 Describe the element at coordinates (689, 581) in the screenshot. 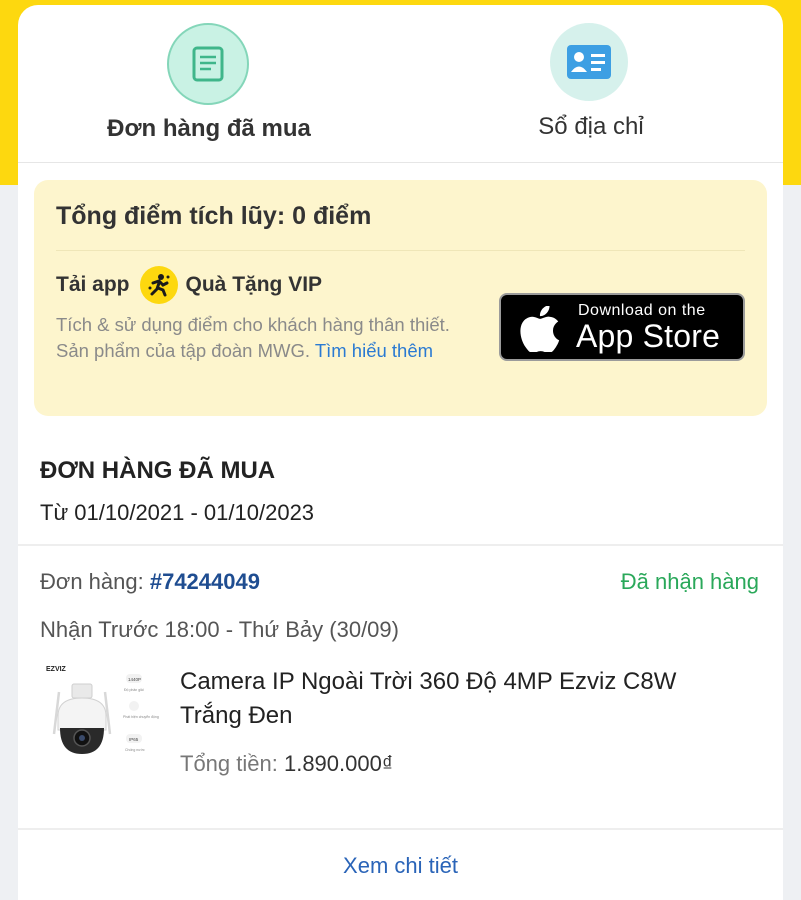

I see `order-status-badge: Đã nhận hàng` at that location.